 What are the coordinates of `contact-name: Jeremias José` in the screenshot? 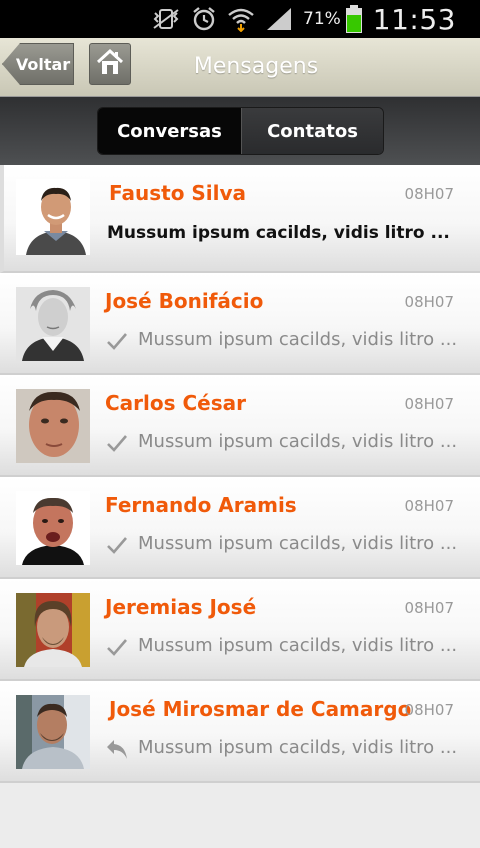 It's located at (181, 607).